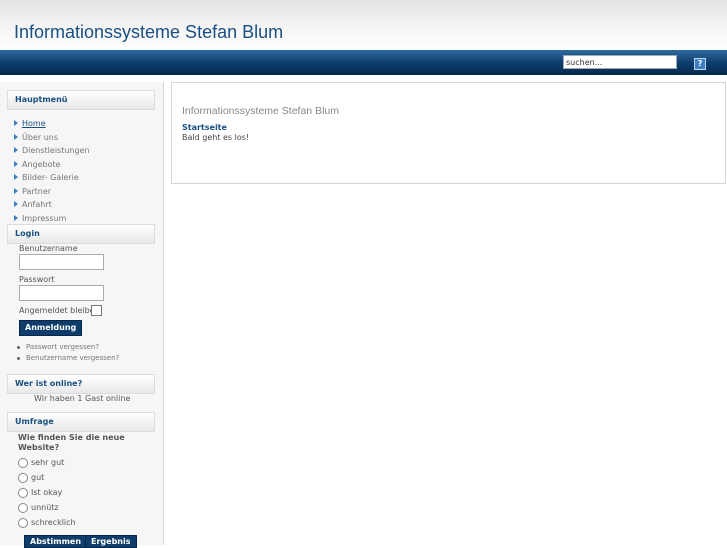 The width and height of the screenshot is (727, 548). Describe the element at coordinates (81, 100) in the screenshot. I see `main-menu-title: Hauptmenü` at that location.